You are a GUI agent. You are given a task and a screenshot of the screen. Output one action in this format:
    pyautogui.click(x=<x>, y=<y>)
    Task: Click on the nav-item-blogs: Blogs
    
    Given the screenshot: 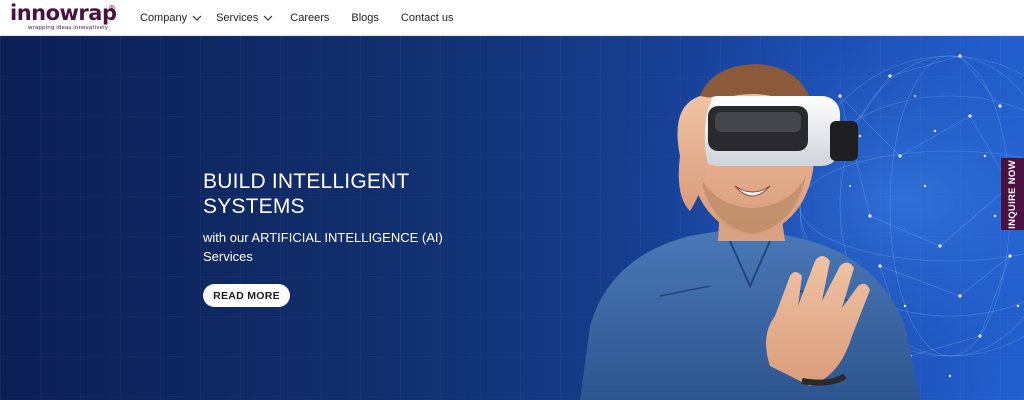 What is the action you would take?
    pyautogui.click(x=365, y=18)
    